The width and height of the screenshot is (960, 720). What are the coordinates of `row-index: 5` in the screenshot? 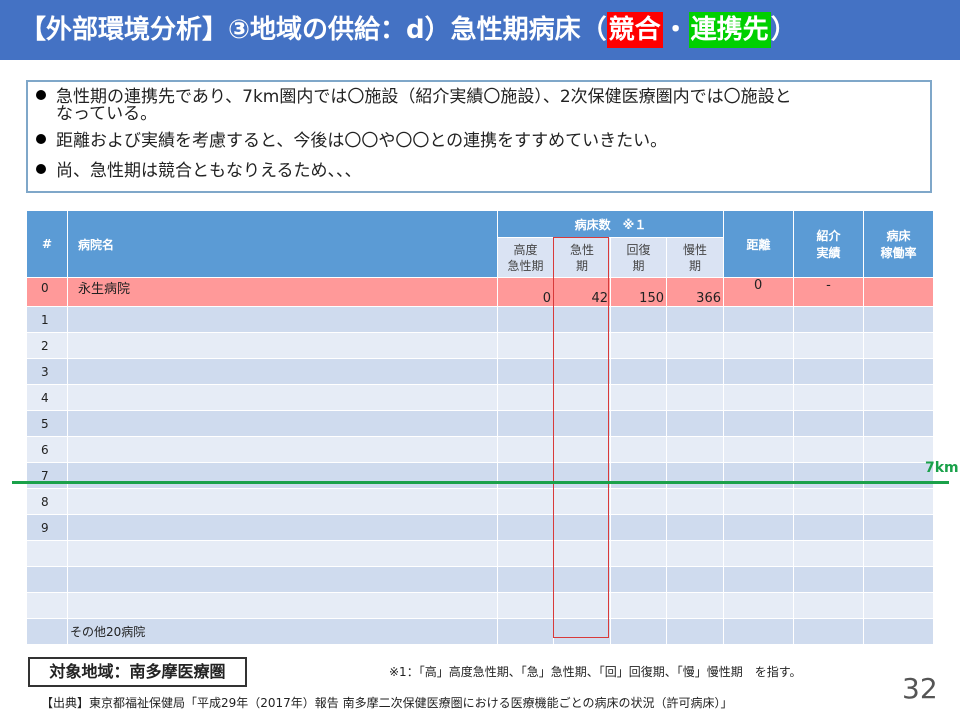 It's located at (47, 423).